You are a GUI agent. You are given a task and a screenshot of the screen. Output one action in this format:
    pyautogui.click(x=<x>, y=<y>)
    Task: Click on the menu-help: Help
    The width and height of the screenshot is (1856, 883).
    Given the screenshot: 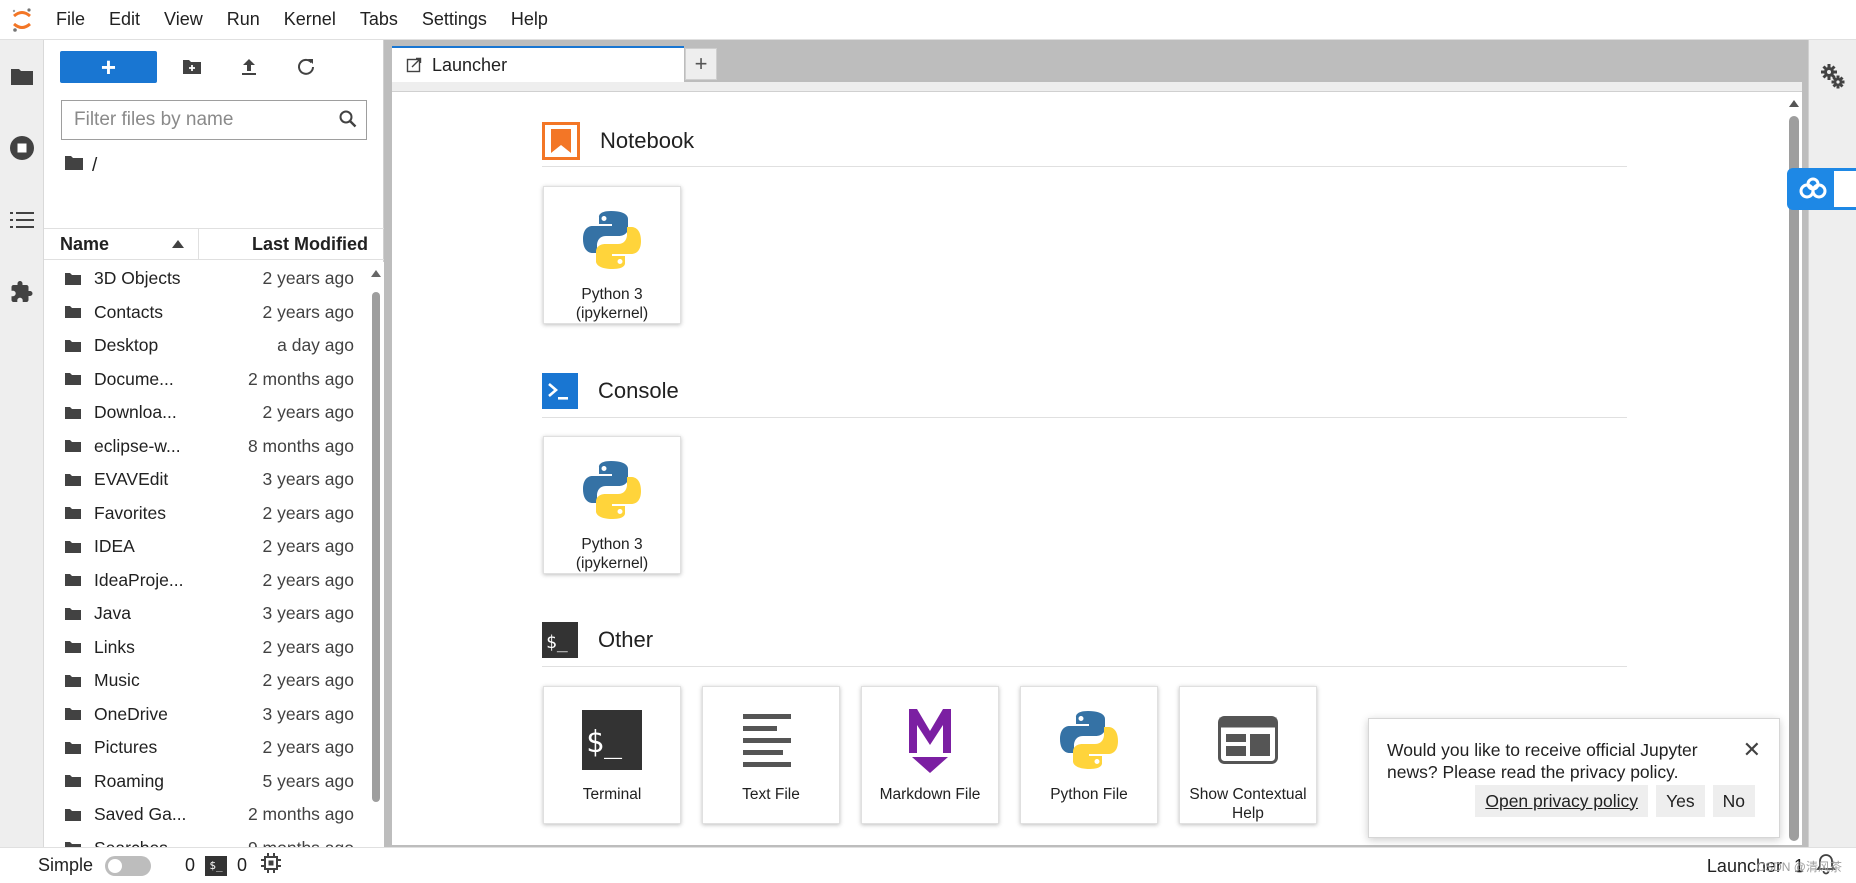 What is the action you would take?
    pyautogui.click(x=529, y=20)
    